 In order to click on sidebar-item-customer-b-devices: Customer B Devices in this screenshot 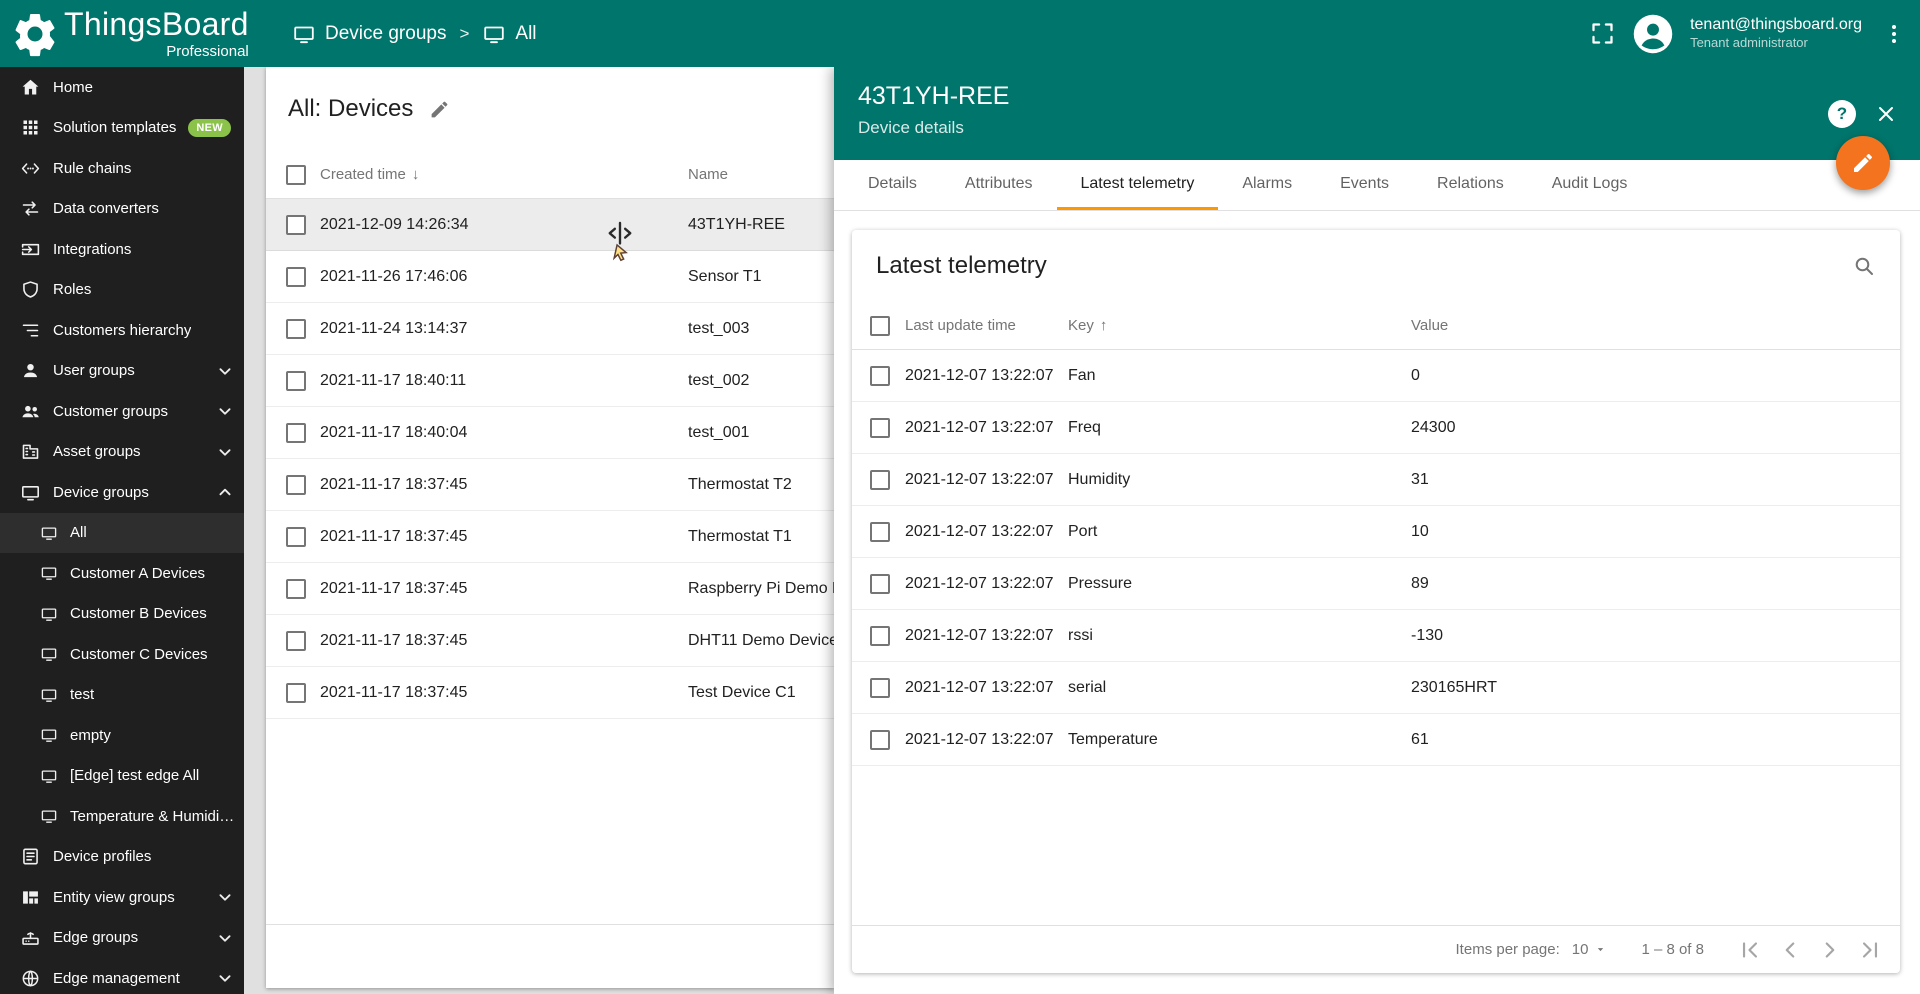, I will do `click(122, 614)`.